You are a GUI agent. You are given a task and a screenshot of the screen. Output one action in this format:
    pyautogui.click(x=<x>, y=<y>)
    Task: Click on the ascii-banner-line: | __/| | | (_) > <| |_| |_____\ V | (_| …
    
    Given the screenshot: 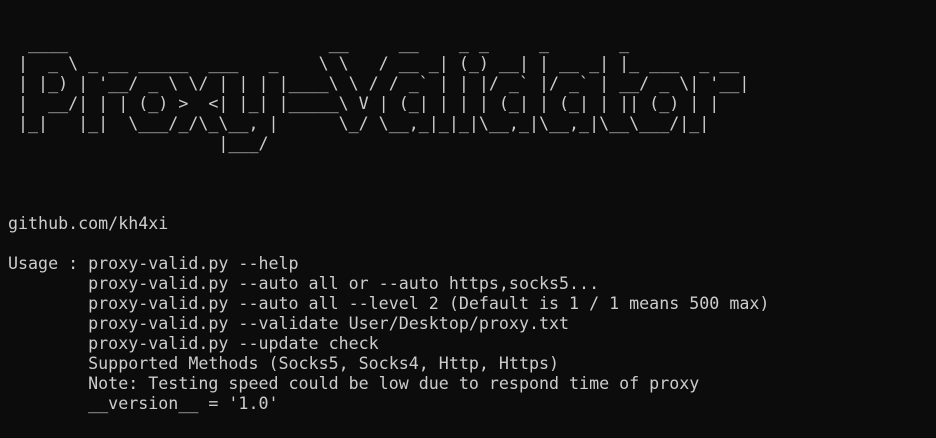 What is the action you would take?
    pyautogui.click(x=364, y=103)
    